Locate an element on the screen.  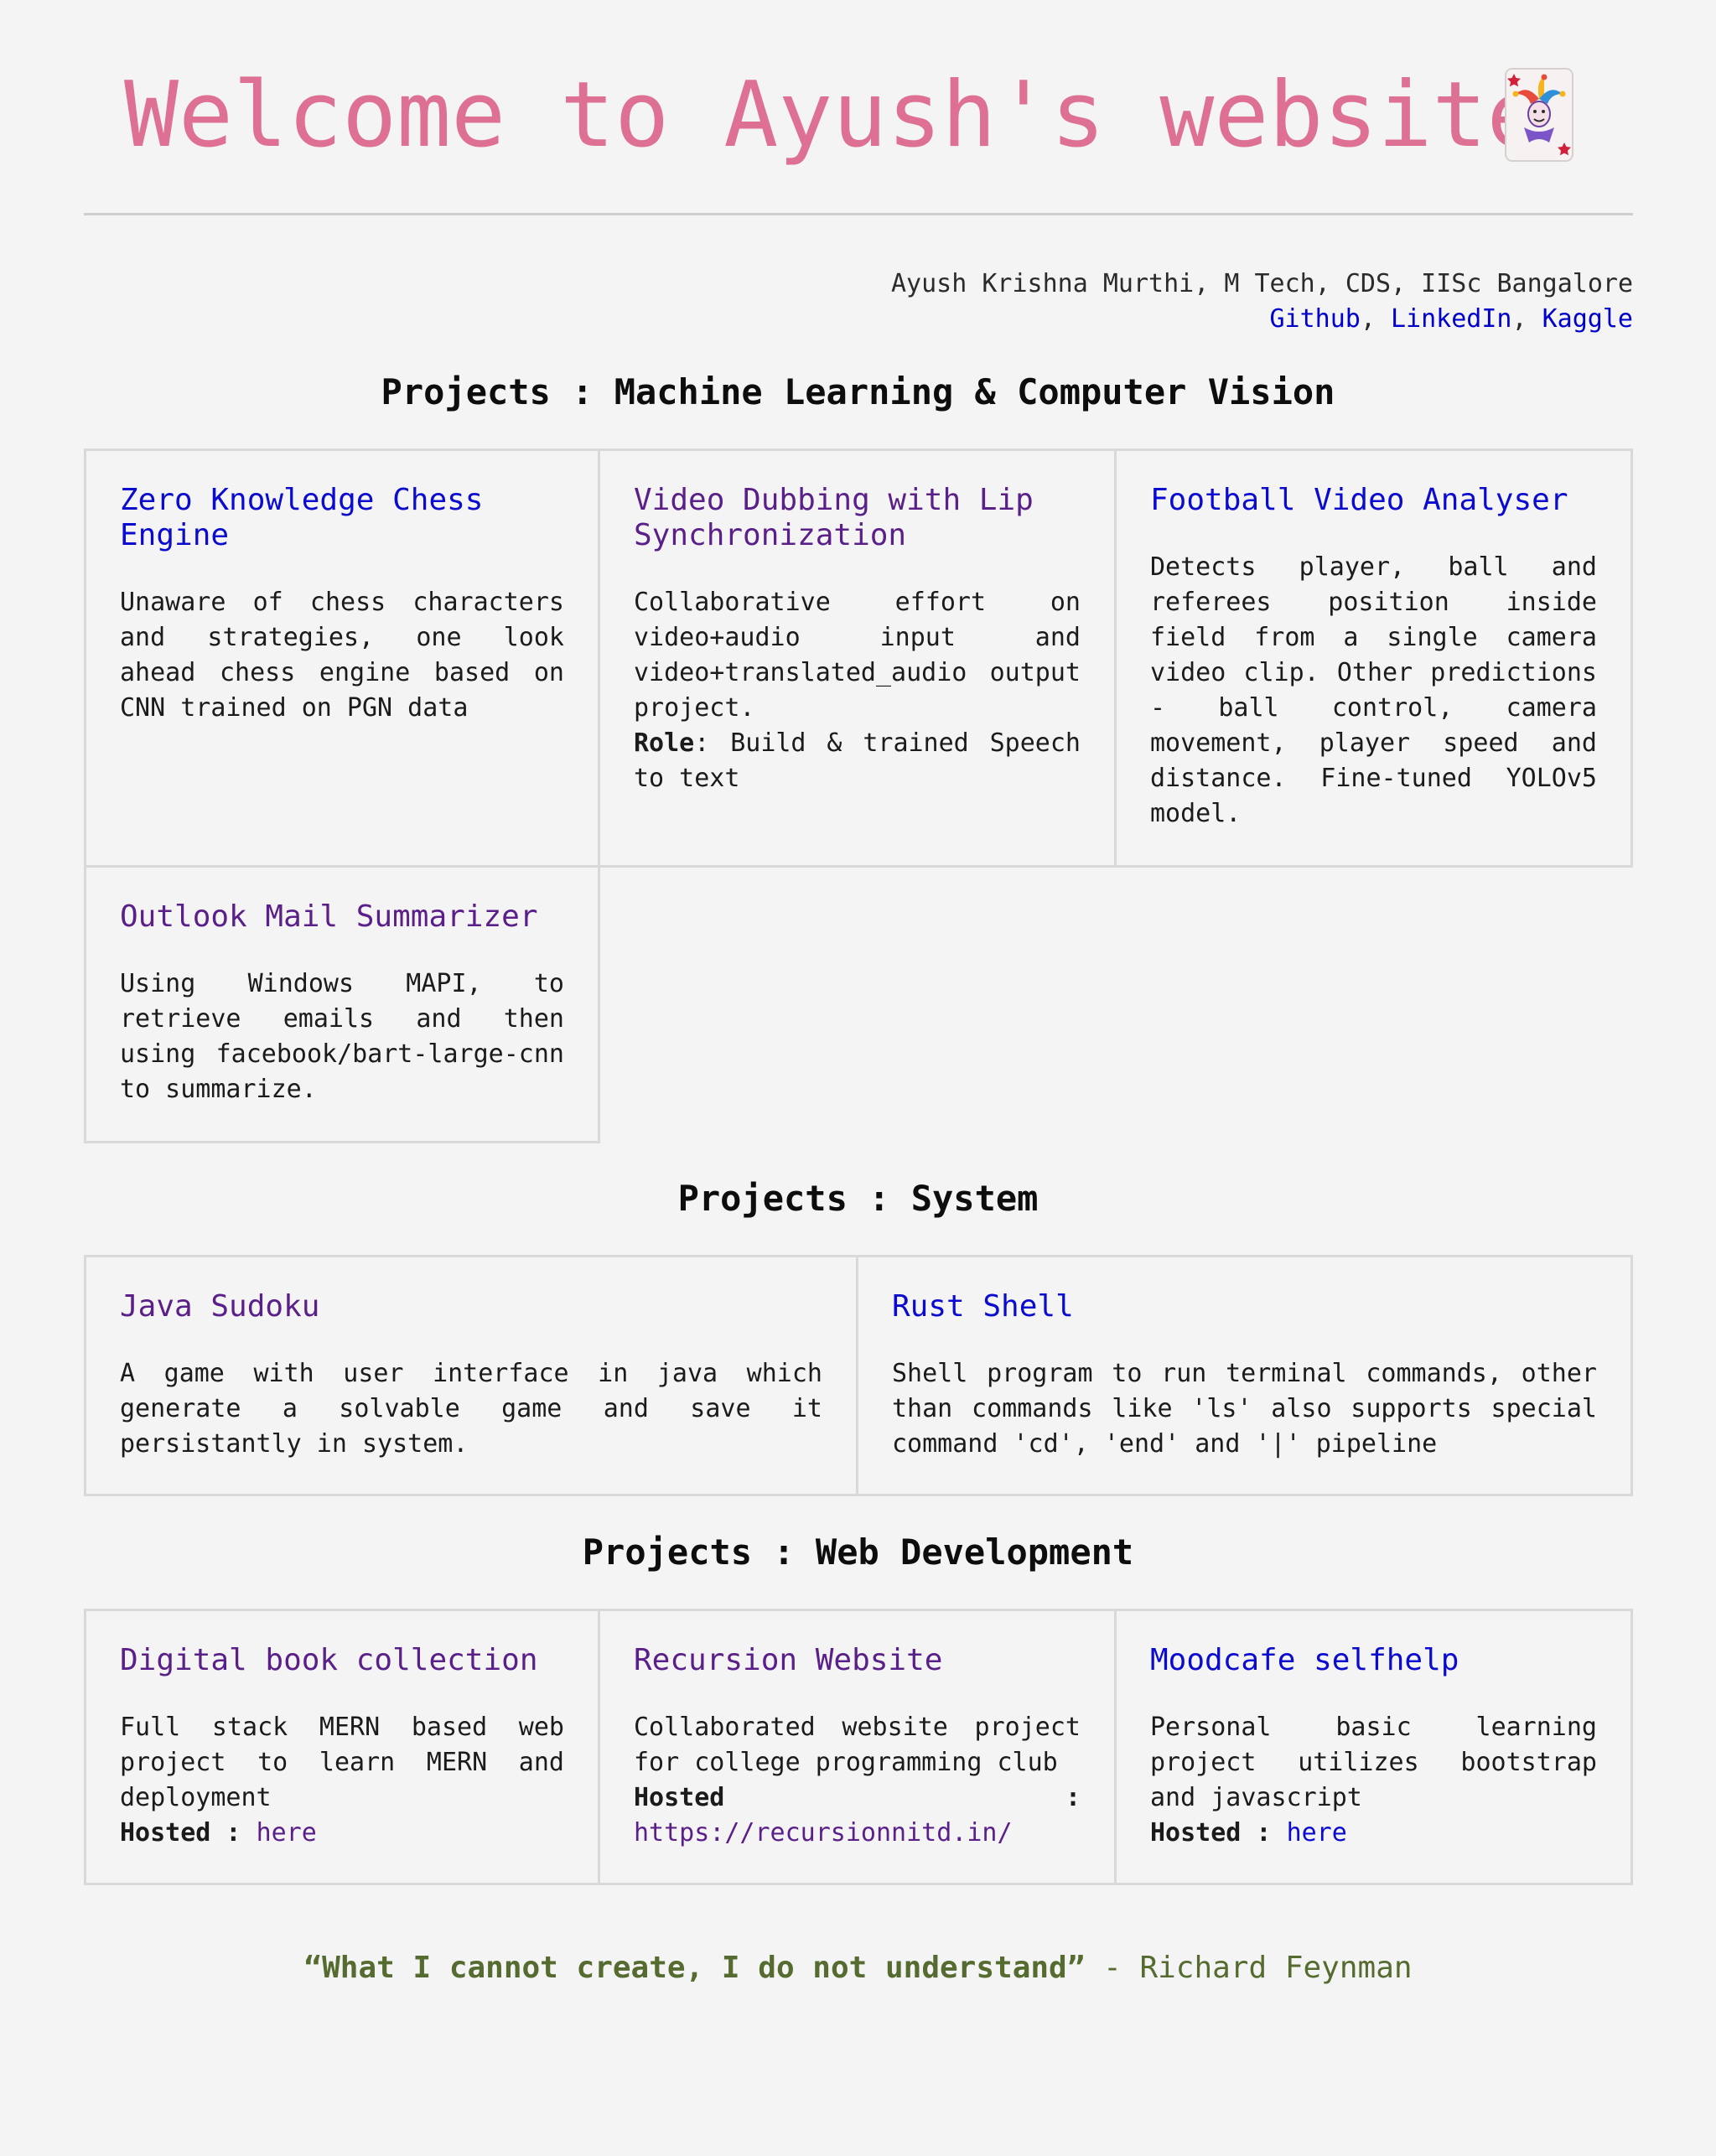
role-text: : Build & trained Speech to text is located at coordinates (857, 760).